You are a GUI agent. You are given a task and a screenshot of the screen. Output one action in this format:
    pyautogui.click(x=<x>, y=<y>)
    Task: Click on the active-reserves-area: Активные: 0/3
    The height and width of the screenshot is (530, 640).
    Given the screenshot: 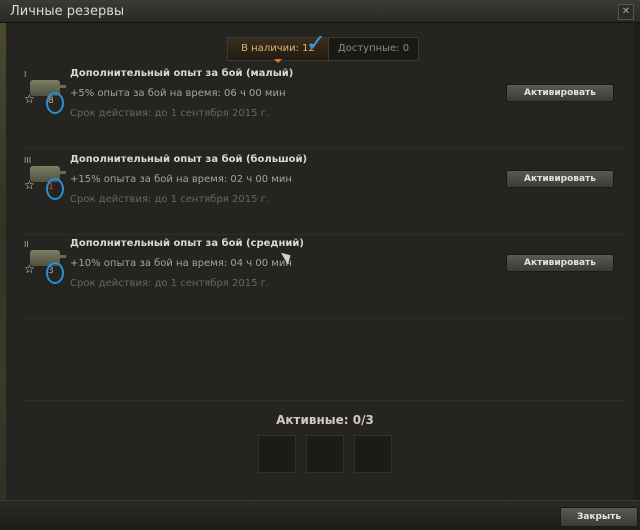 What is the action you would take?
    pyautogui.click(x=325, y=440)
    